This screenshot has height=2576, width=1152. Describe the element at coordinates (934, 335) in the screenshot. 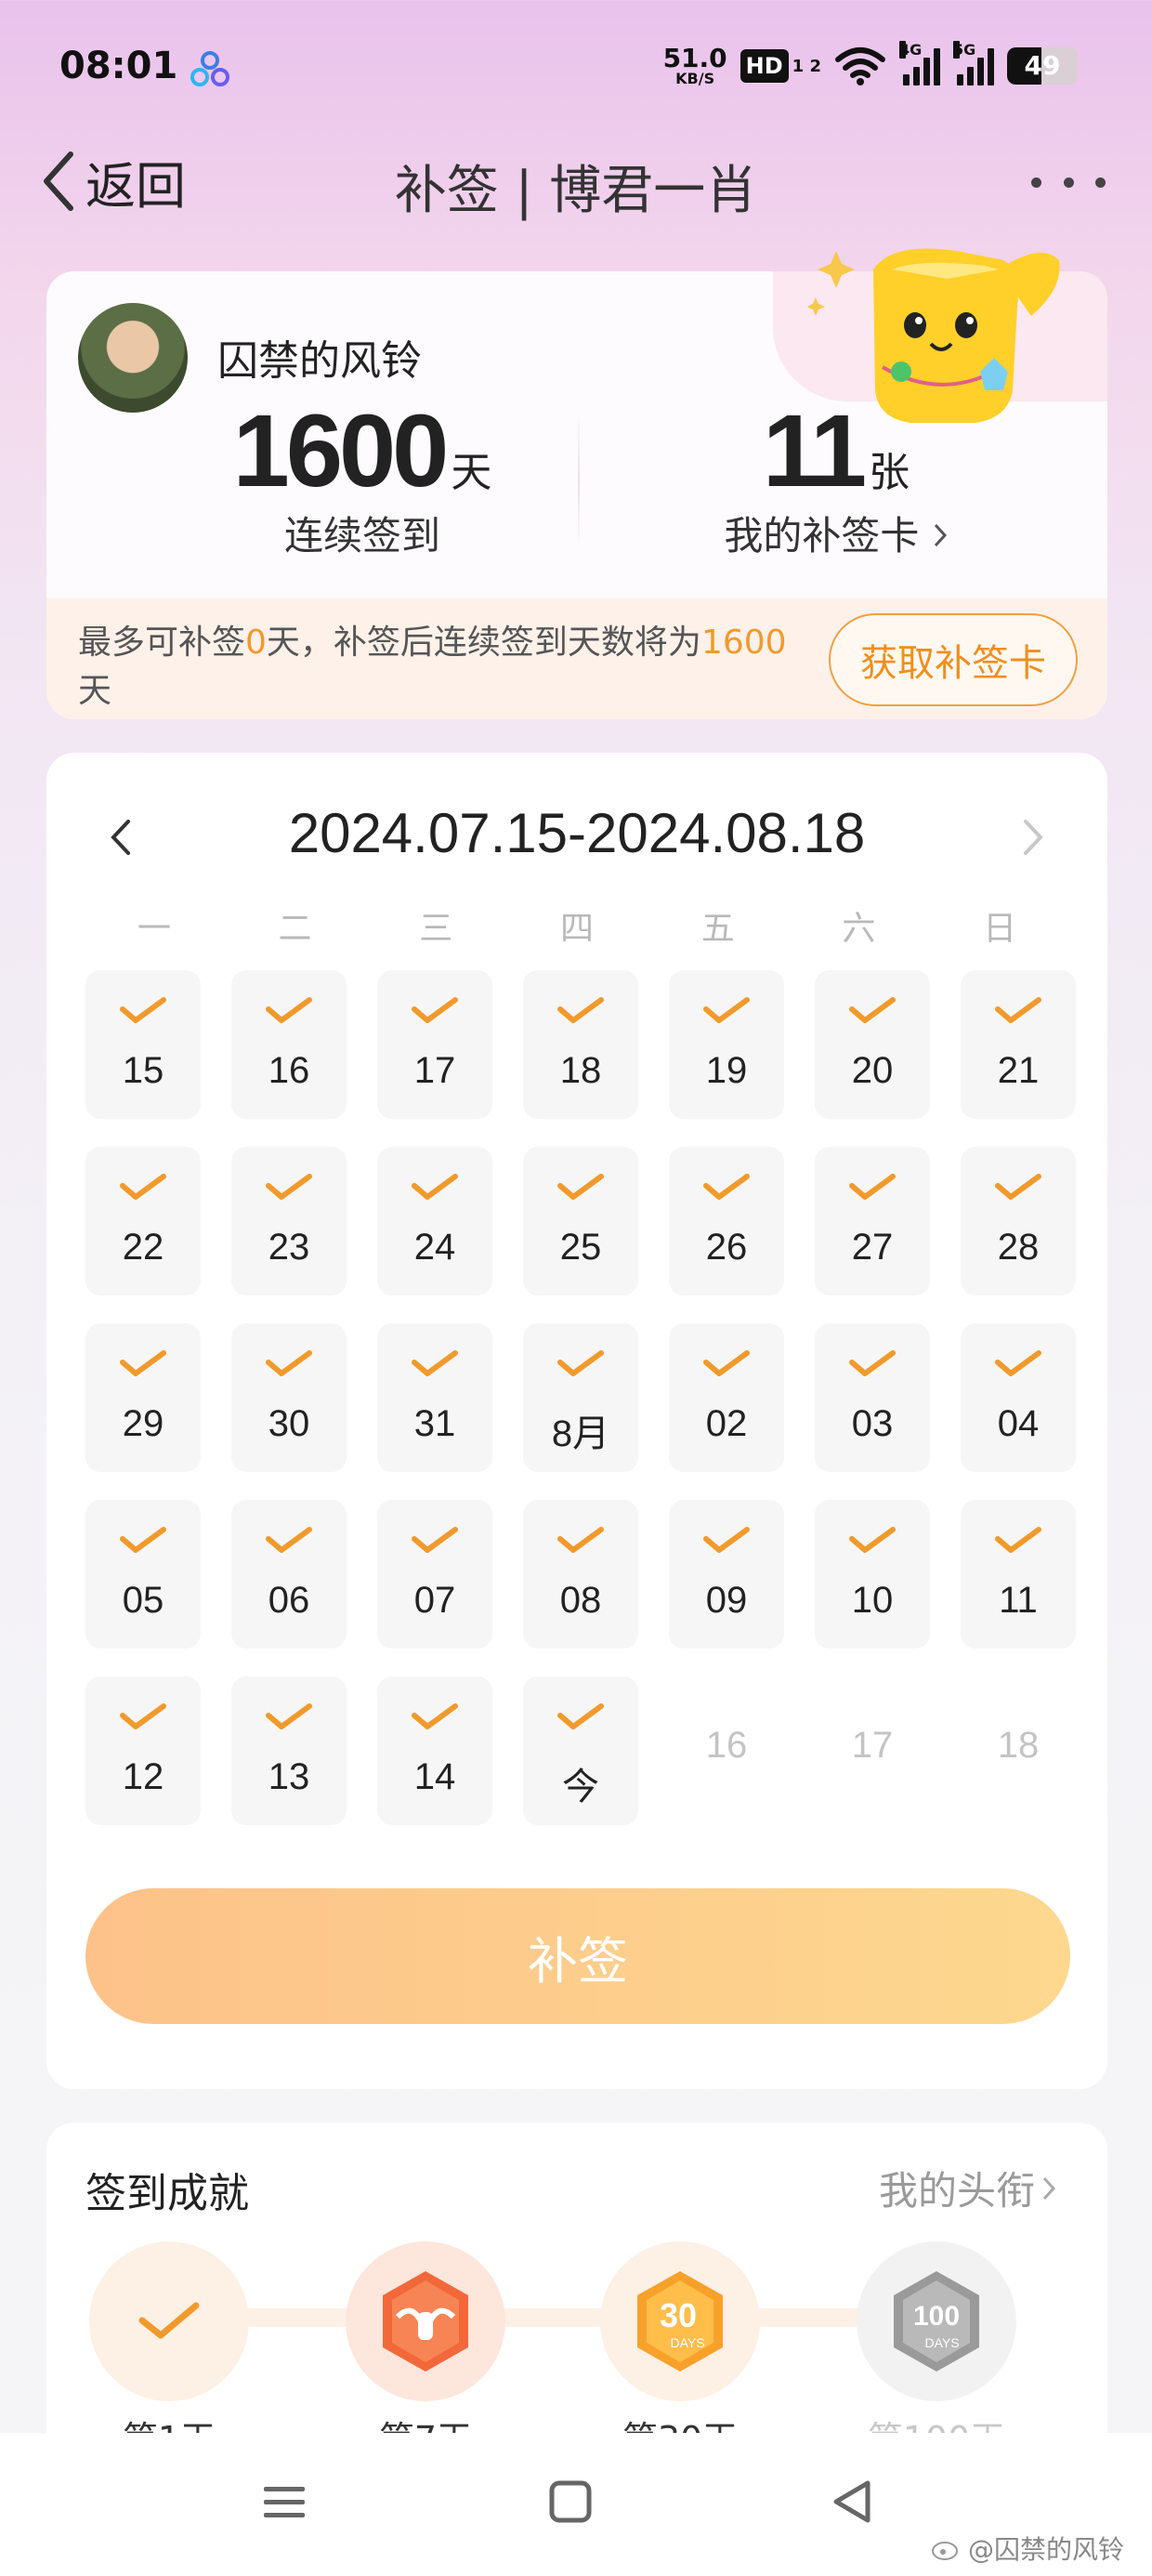

I see `mascot-illustration` at that location.